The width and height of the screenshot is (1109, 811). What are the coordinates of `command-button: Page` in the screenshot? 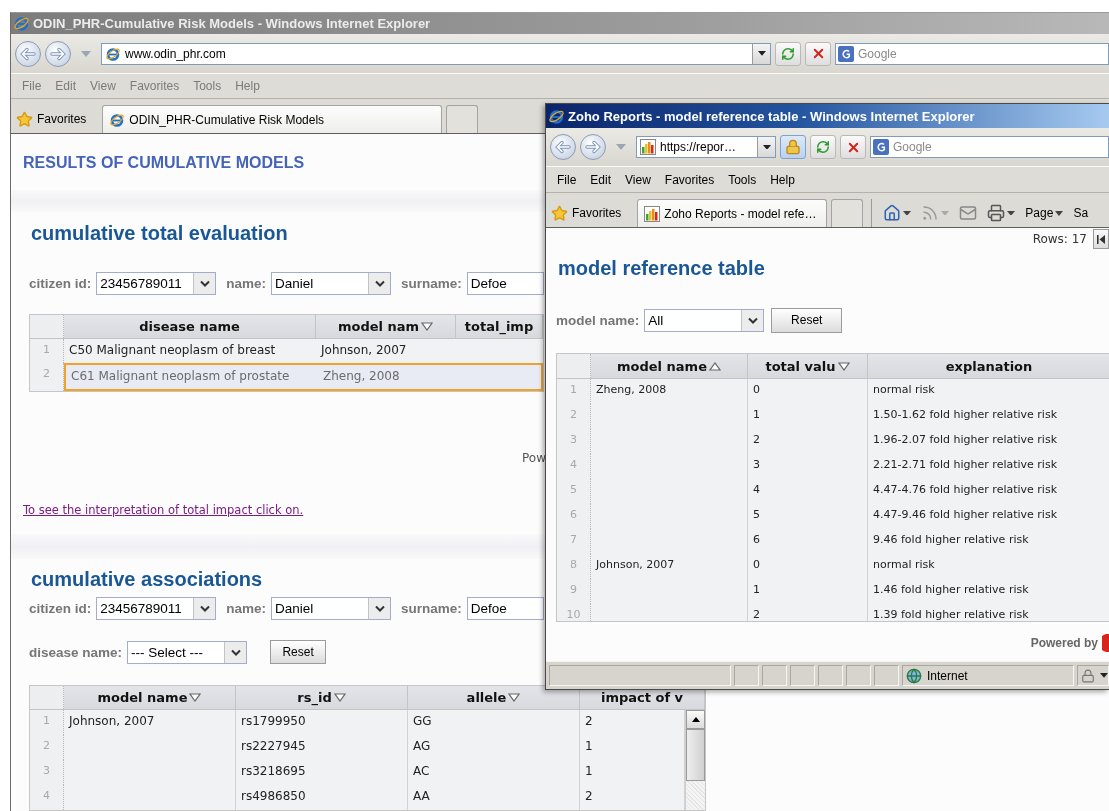 It's located at (1044, 213).